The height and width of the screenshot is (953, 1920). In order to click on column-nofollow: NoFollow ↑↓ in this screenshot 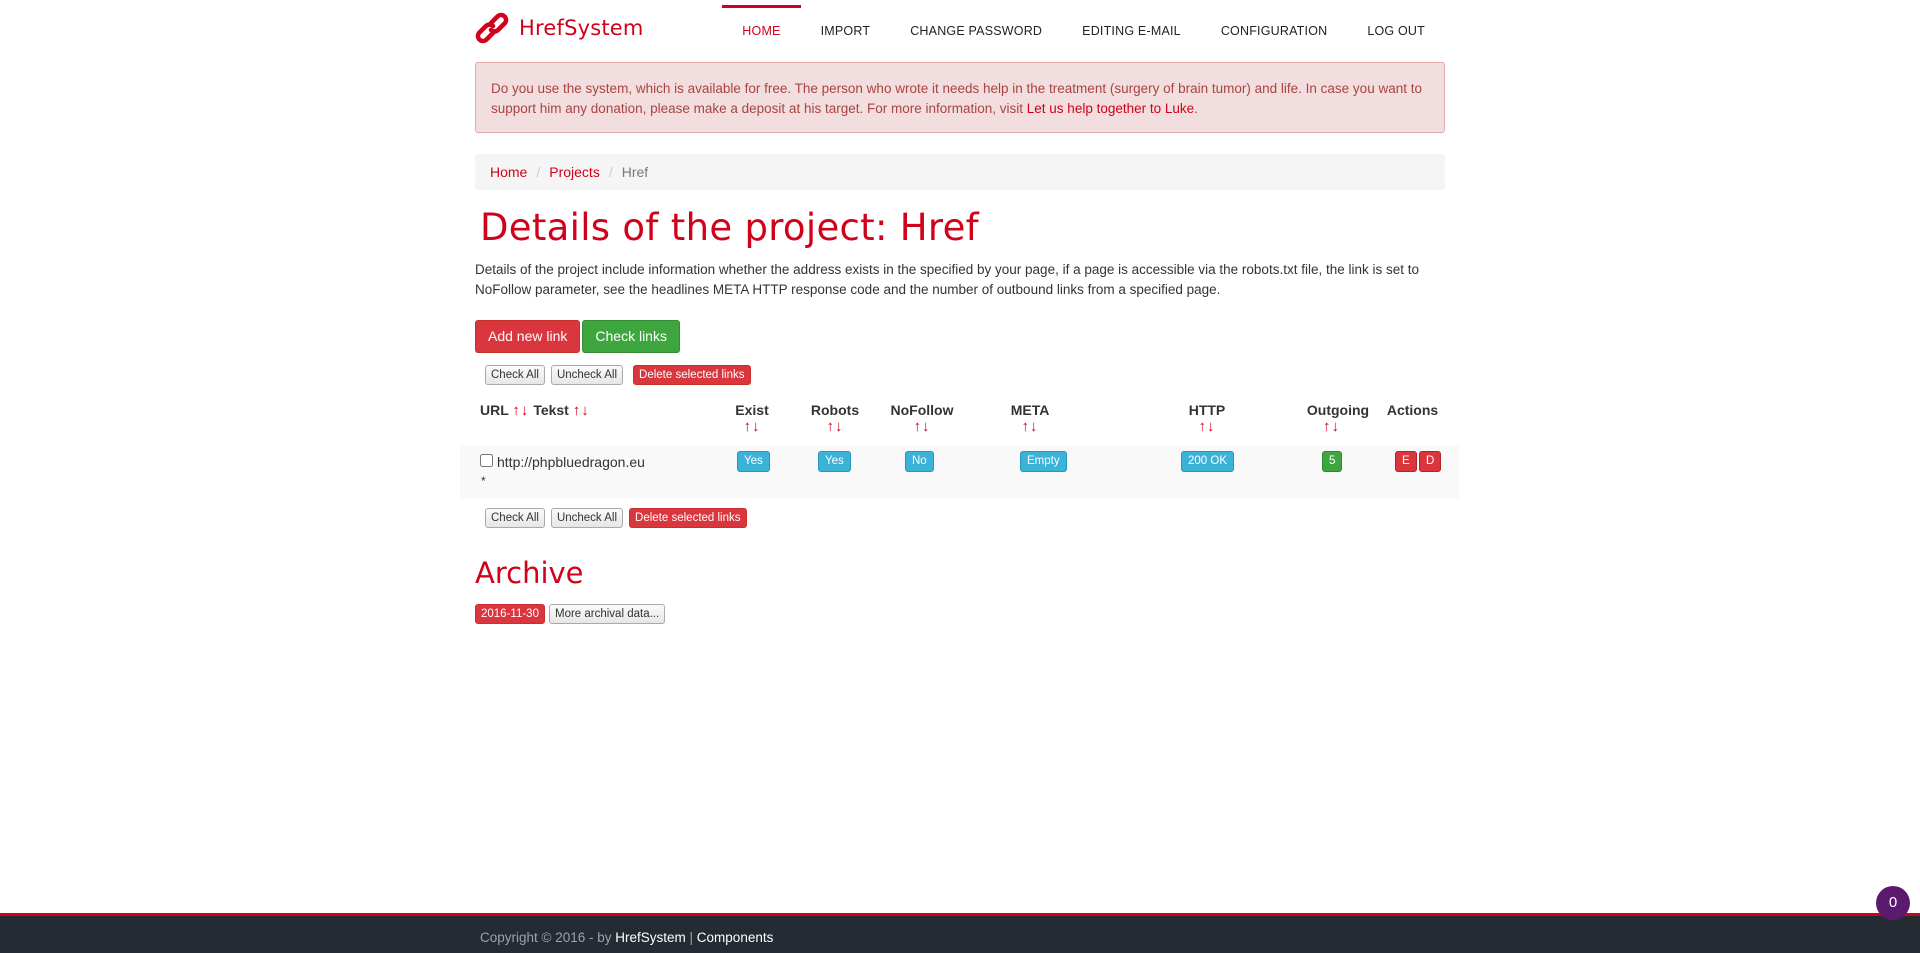, I will do `click(922, 418)`.